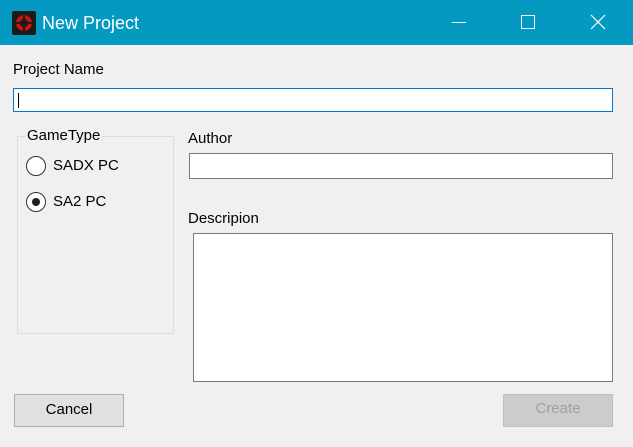 This screenshot has height=447, width=633. I want to click on close-icon, so click(598, 22).